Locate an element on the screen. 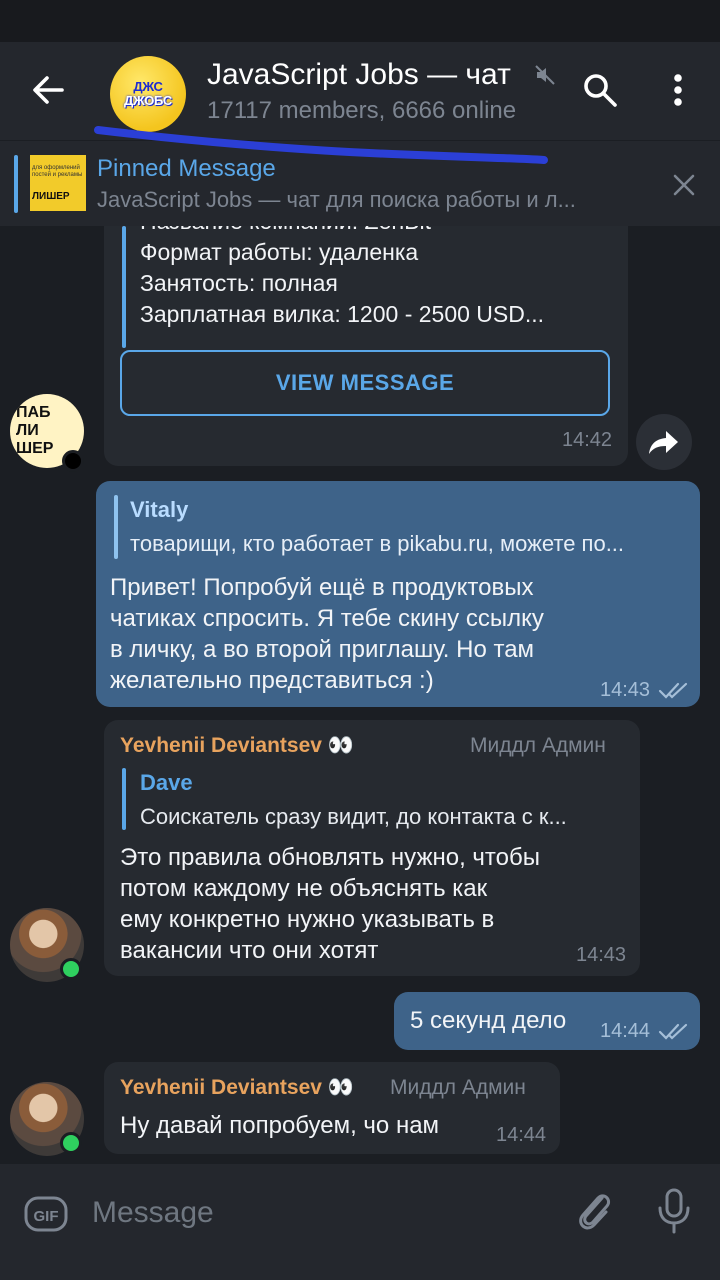  chat-avatar-line2: ДЖОБС is located at coordinates (147, 100).